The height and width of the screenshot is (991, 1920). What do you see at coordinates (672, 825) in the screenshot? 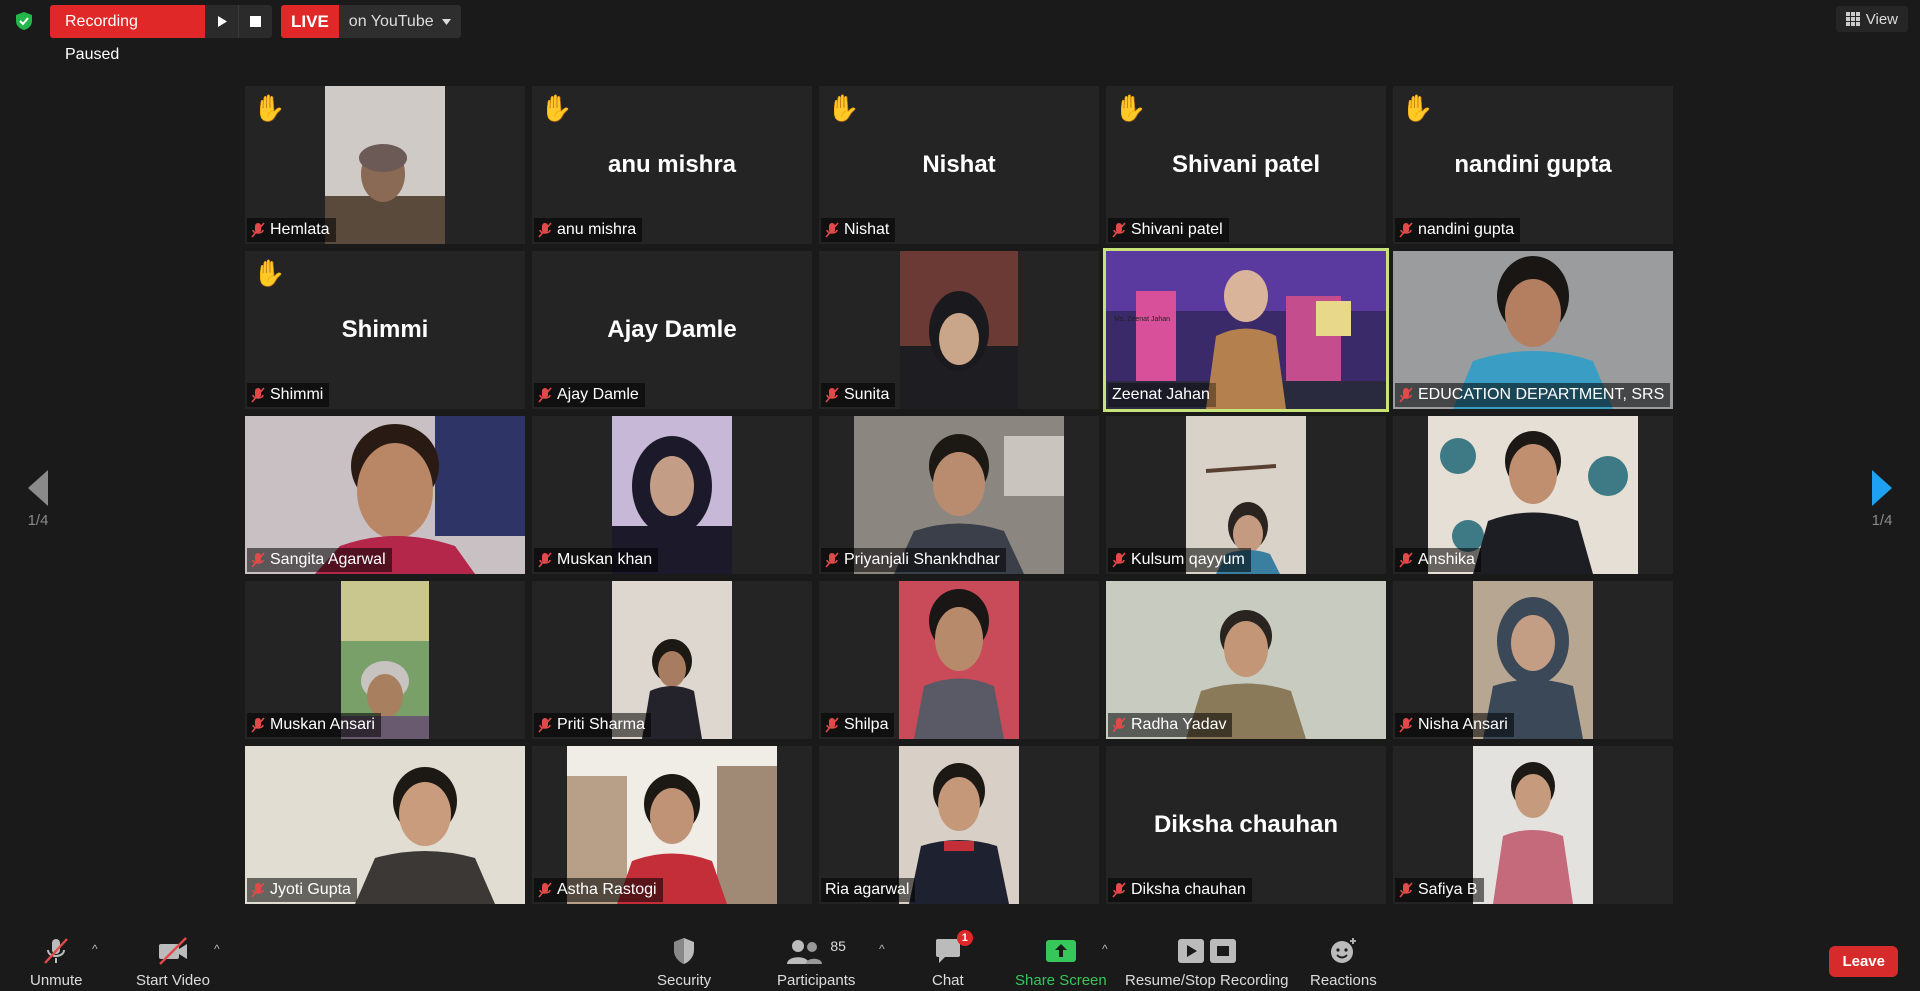
I see `participant-tile: Astha Rastogi` at bounding box center [672, 825].